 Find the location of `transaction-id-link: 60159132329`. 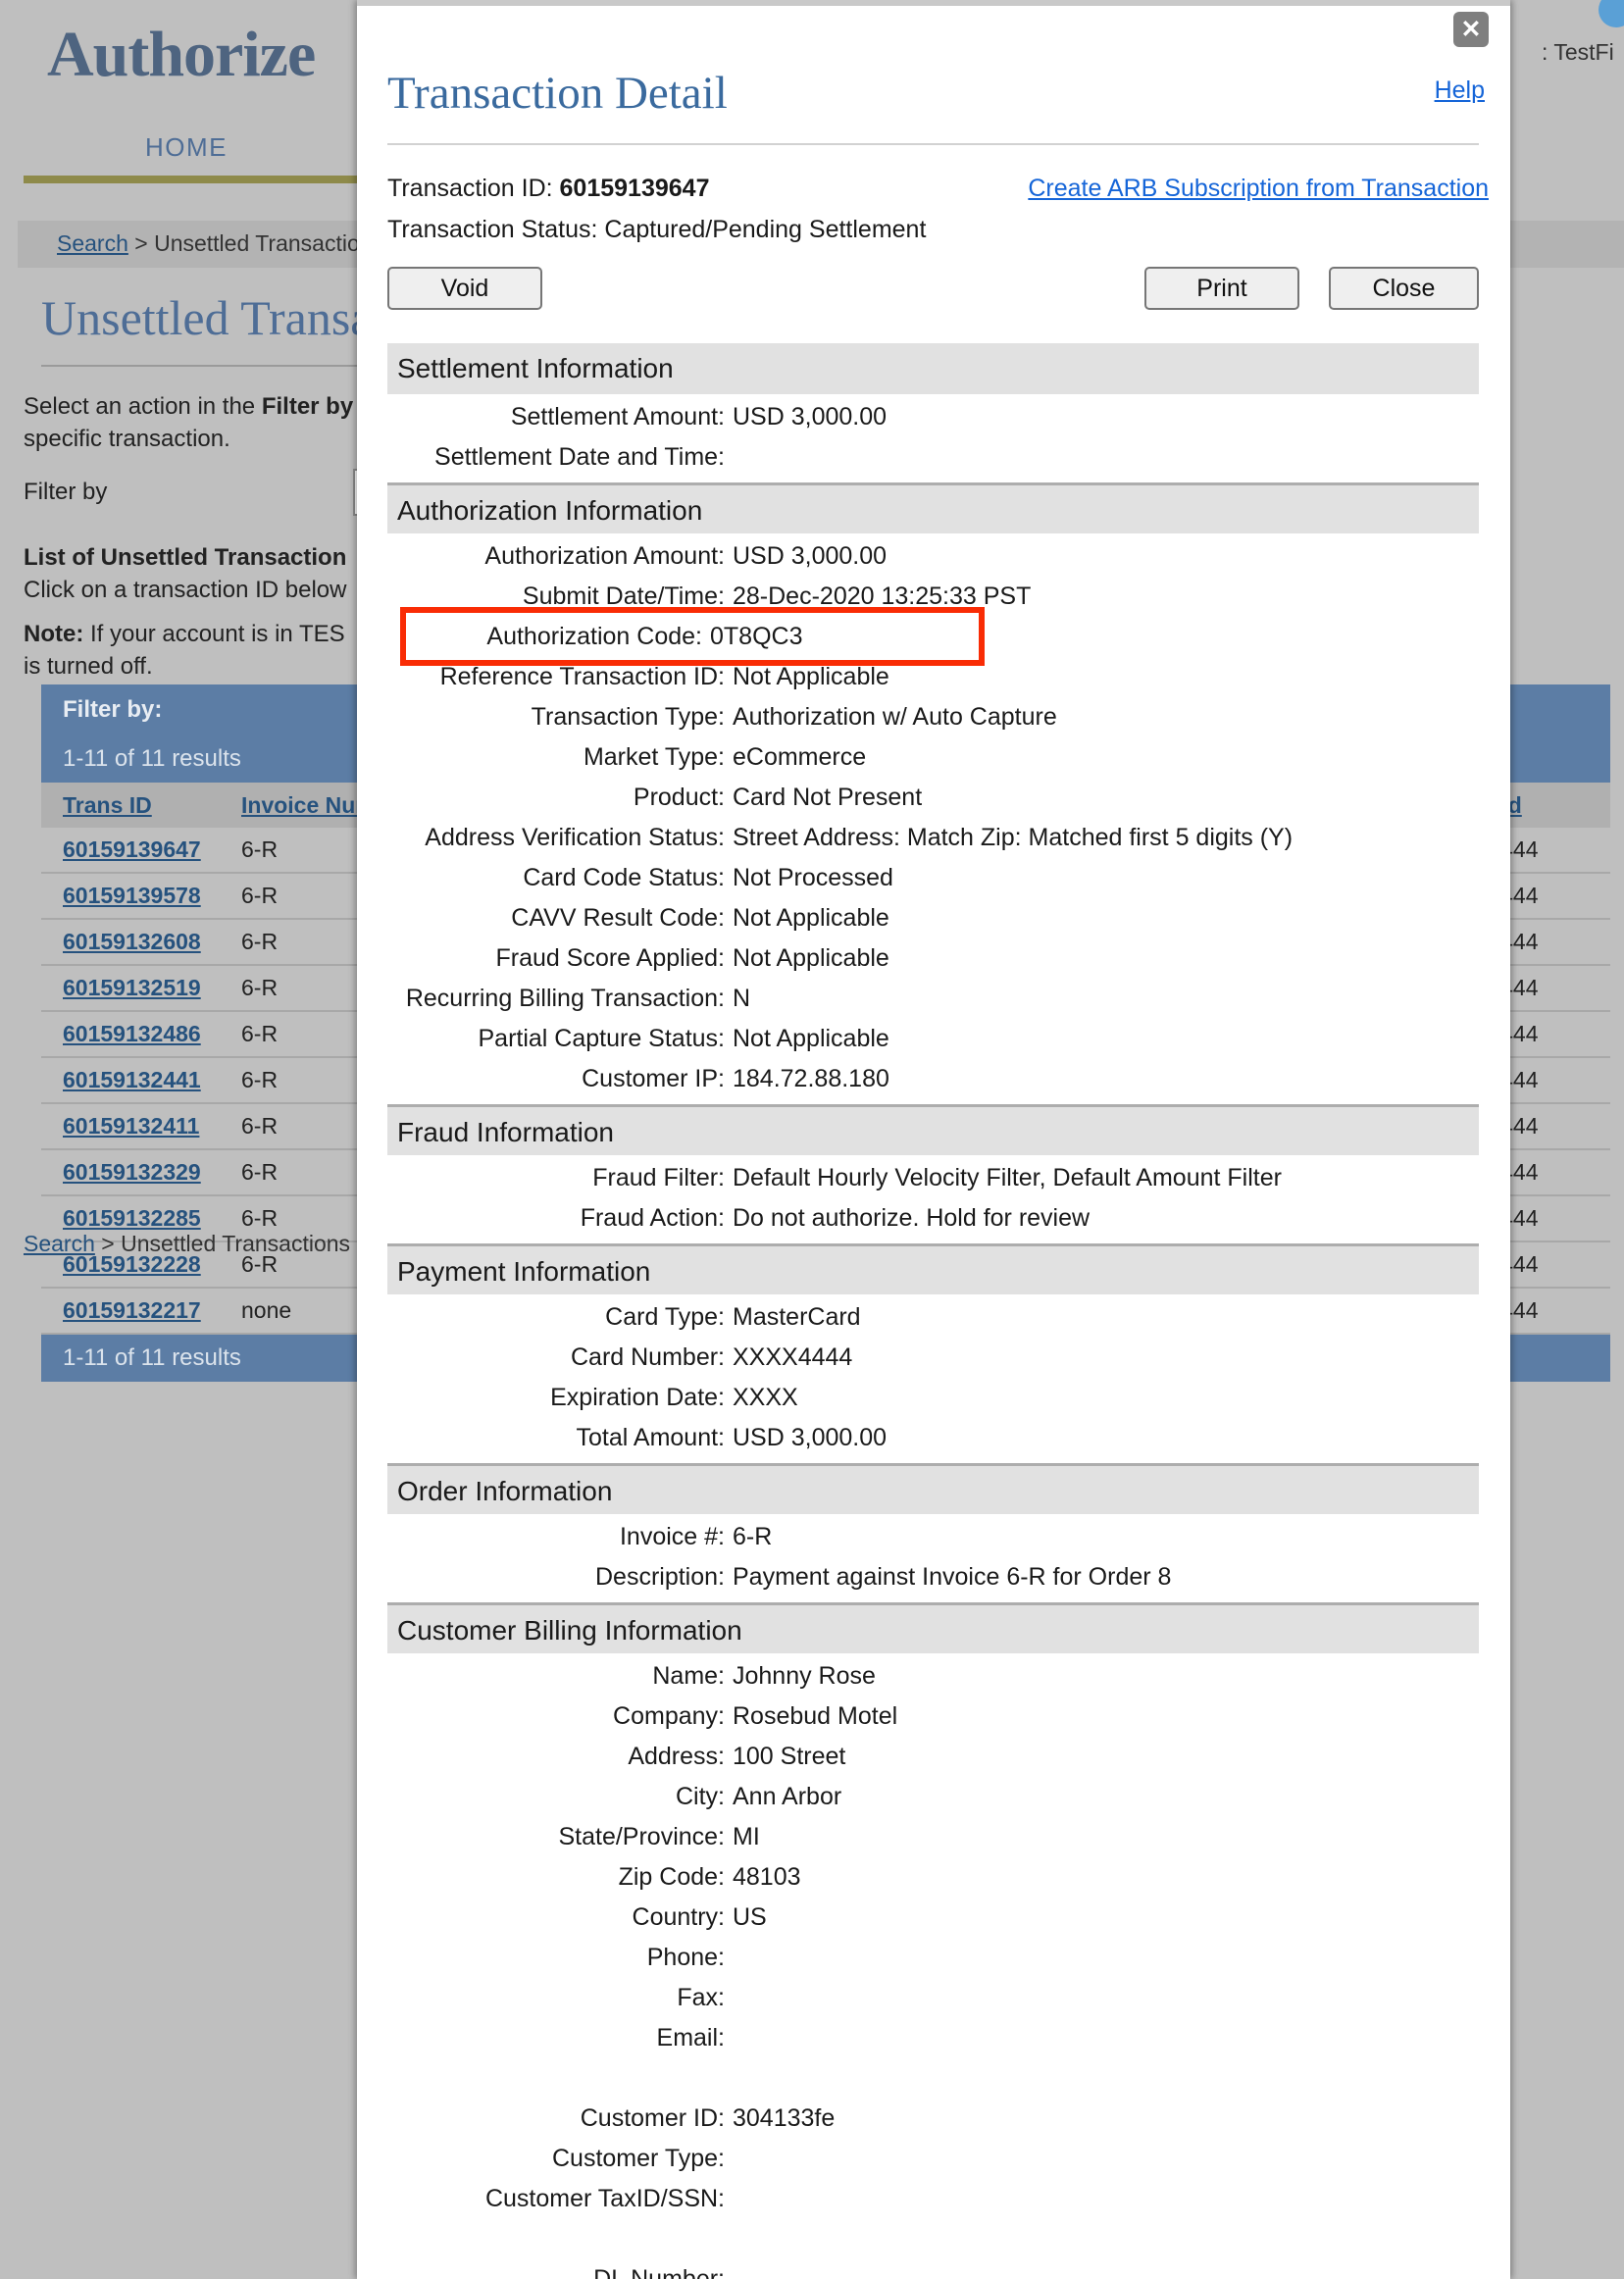

transaction-id-link: 60159132329 is located at coordinates (132, 1172).